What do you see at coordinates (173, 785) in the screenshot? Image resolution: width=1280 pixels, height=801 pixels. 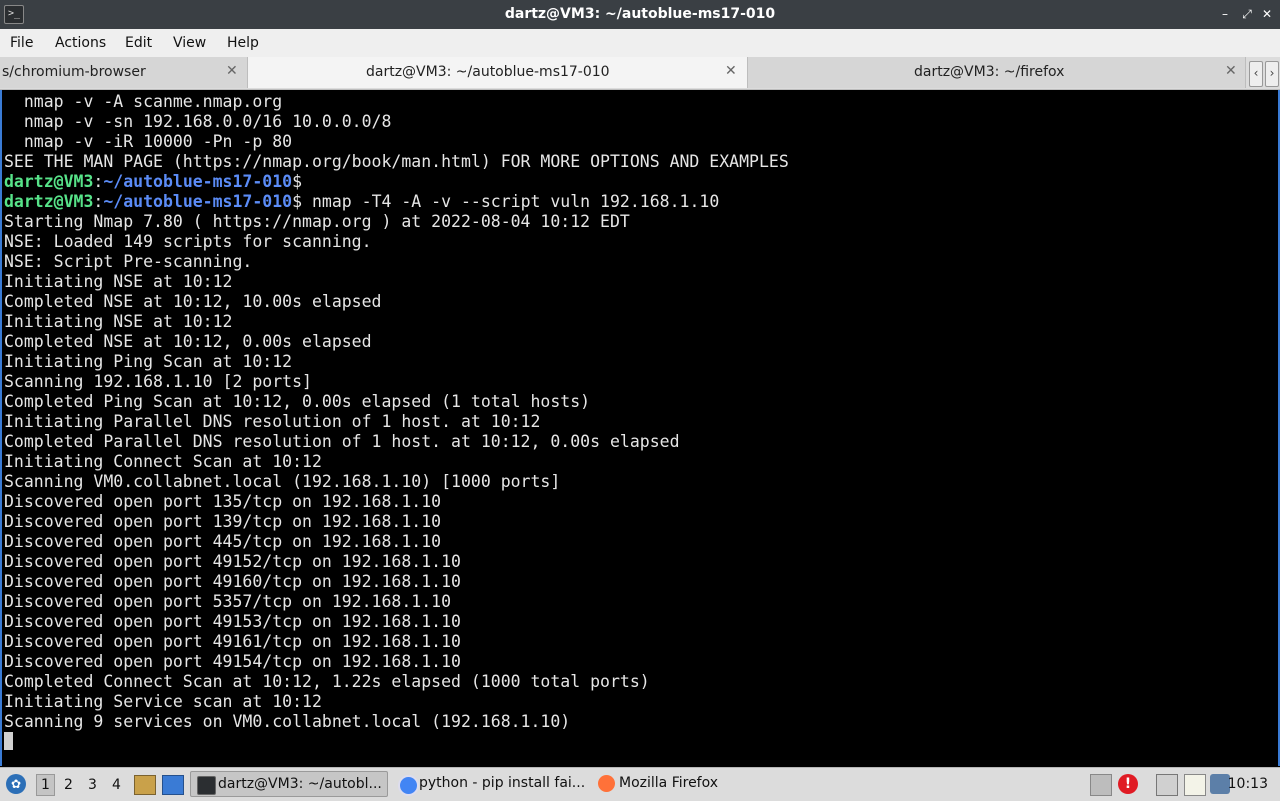 I see `show-desktop-icon` at bounding box center [173, 785].